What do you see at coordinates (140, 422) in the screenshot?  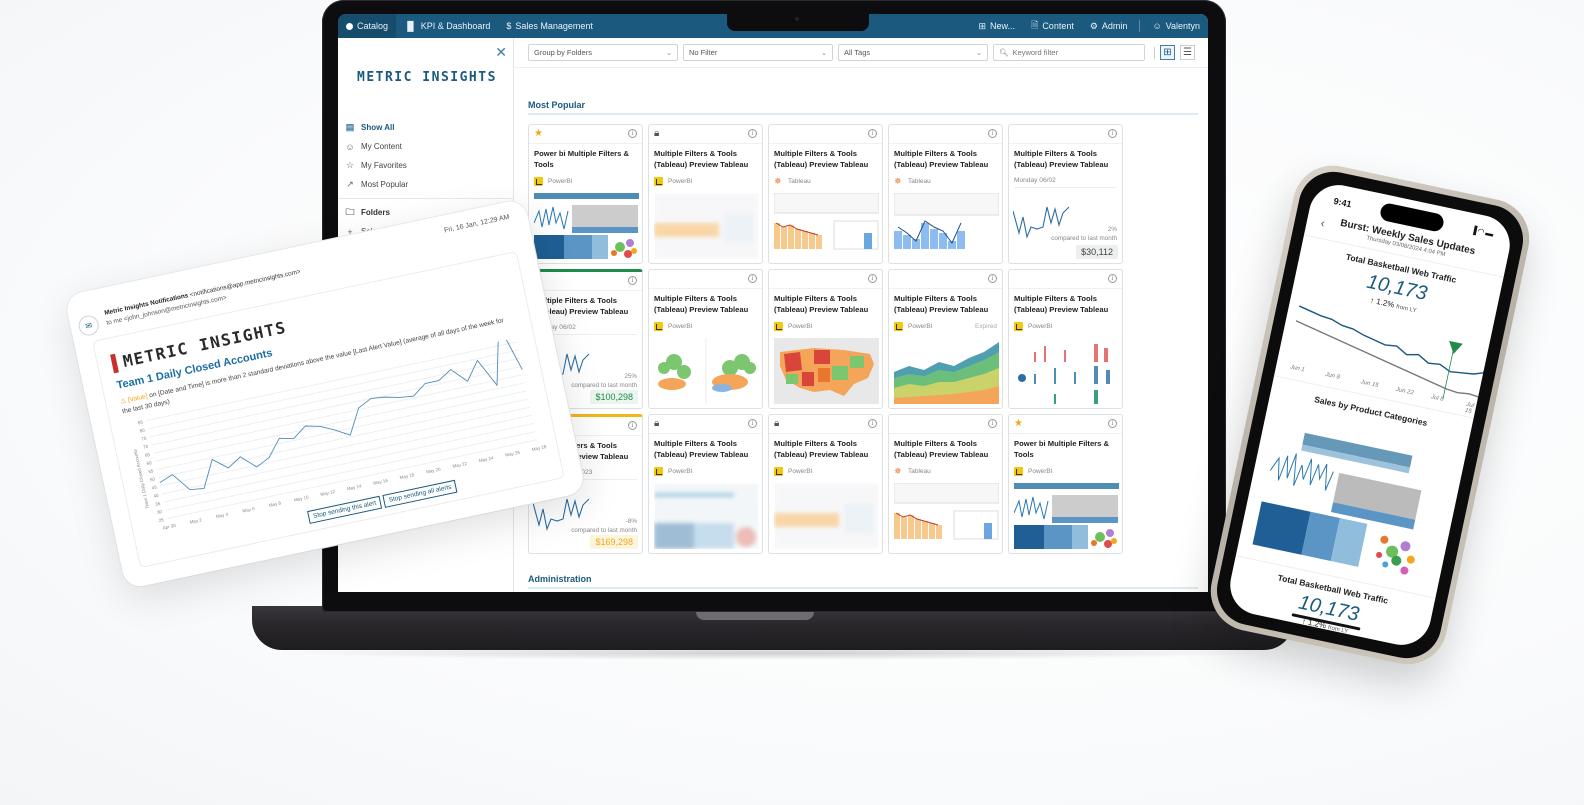 I see `y-tick-label: 85` at bounding box center [140, 422].